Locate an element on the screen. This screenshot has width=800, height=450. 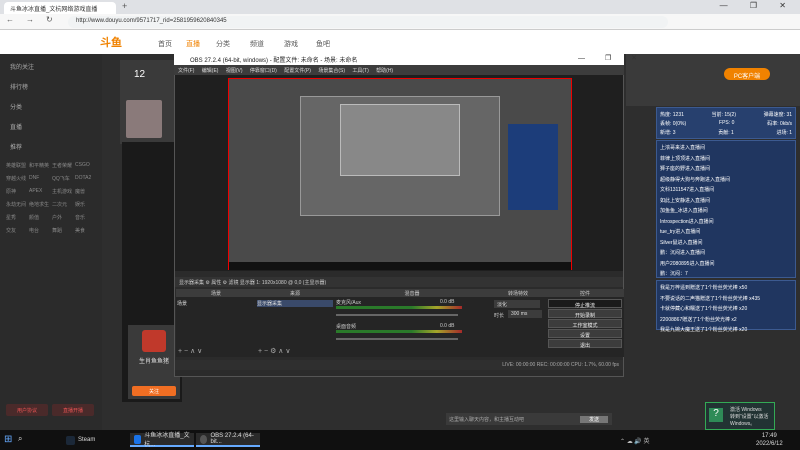
chat-message: 鹏：沉闷：7 is located at coordinates (674, 274).